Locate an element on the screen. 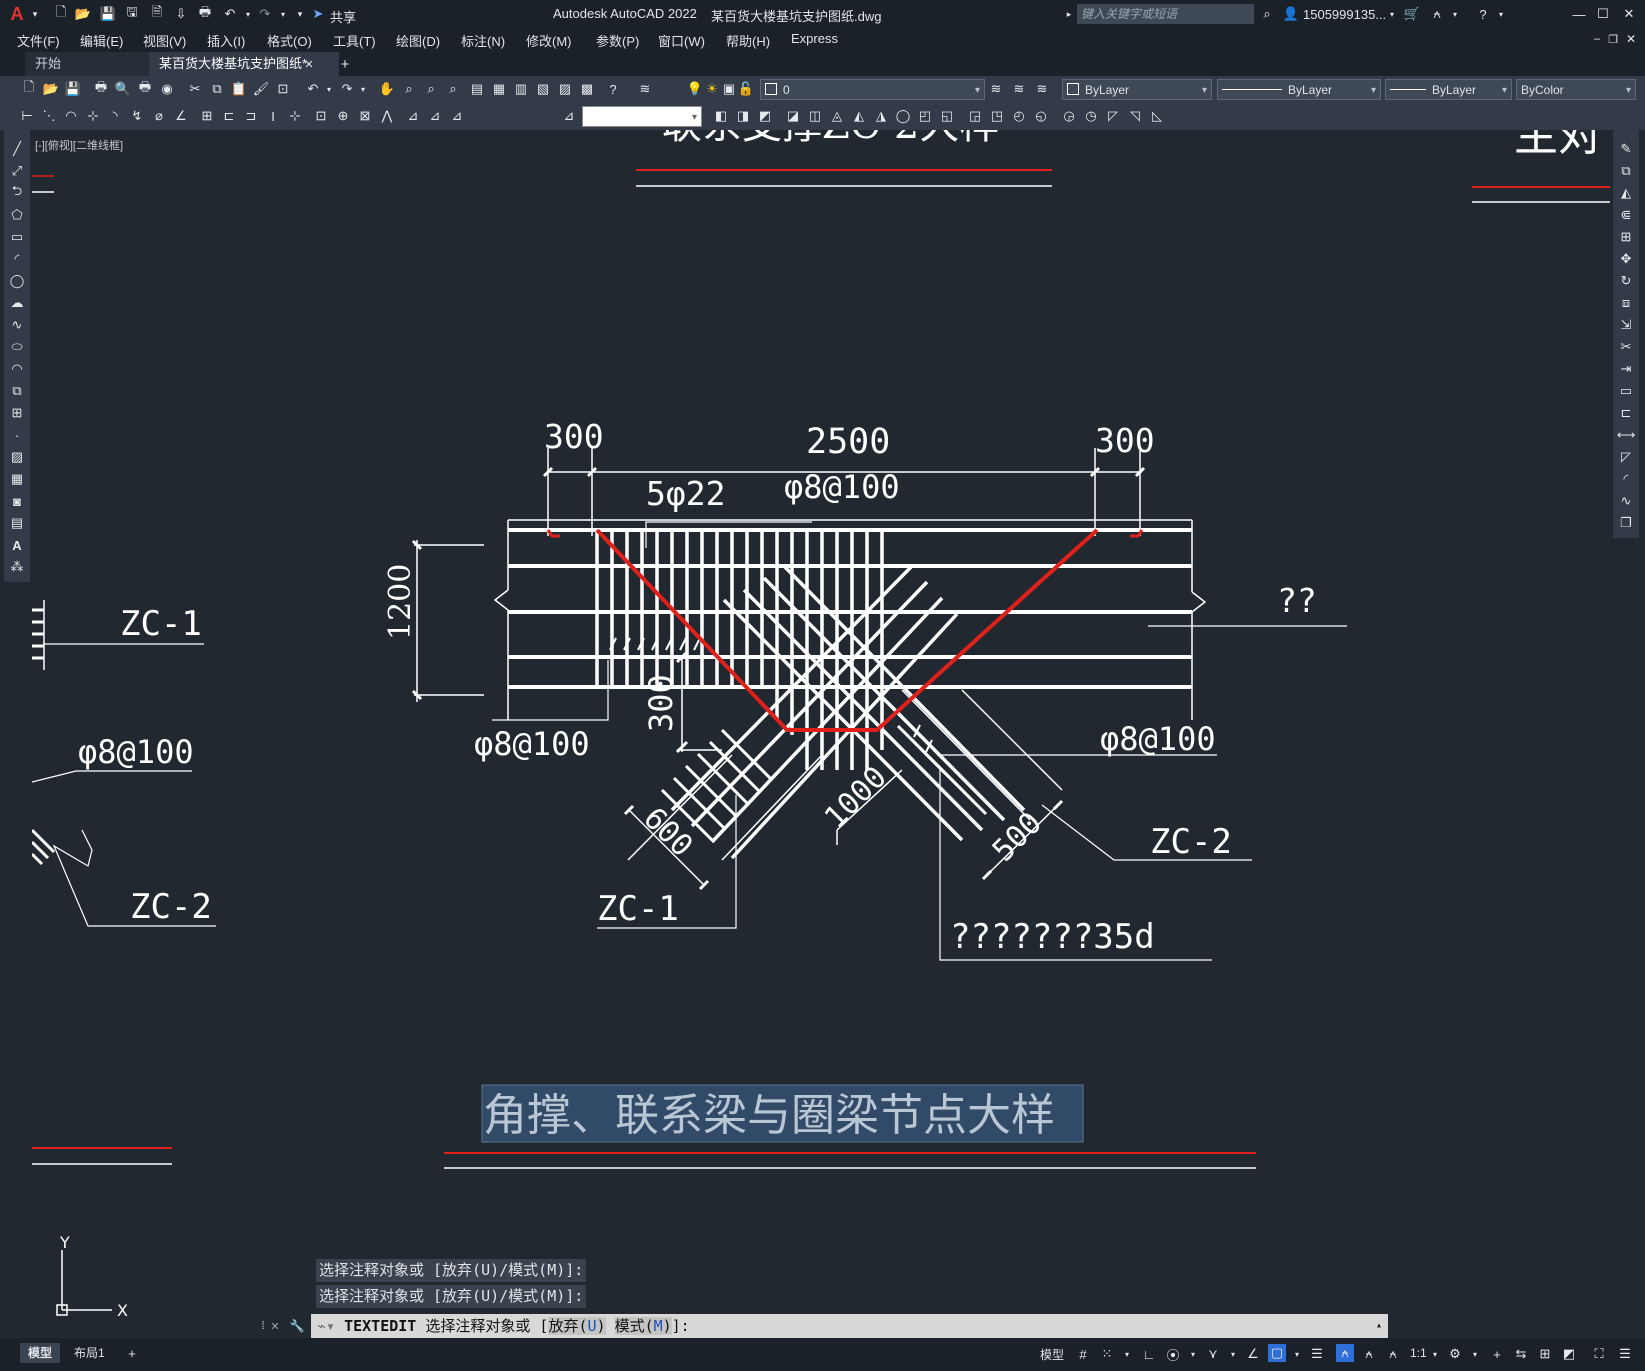  move-icon: ✥ is located at coordinates (1626, 259).